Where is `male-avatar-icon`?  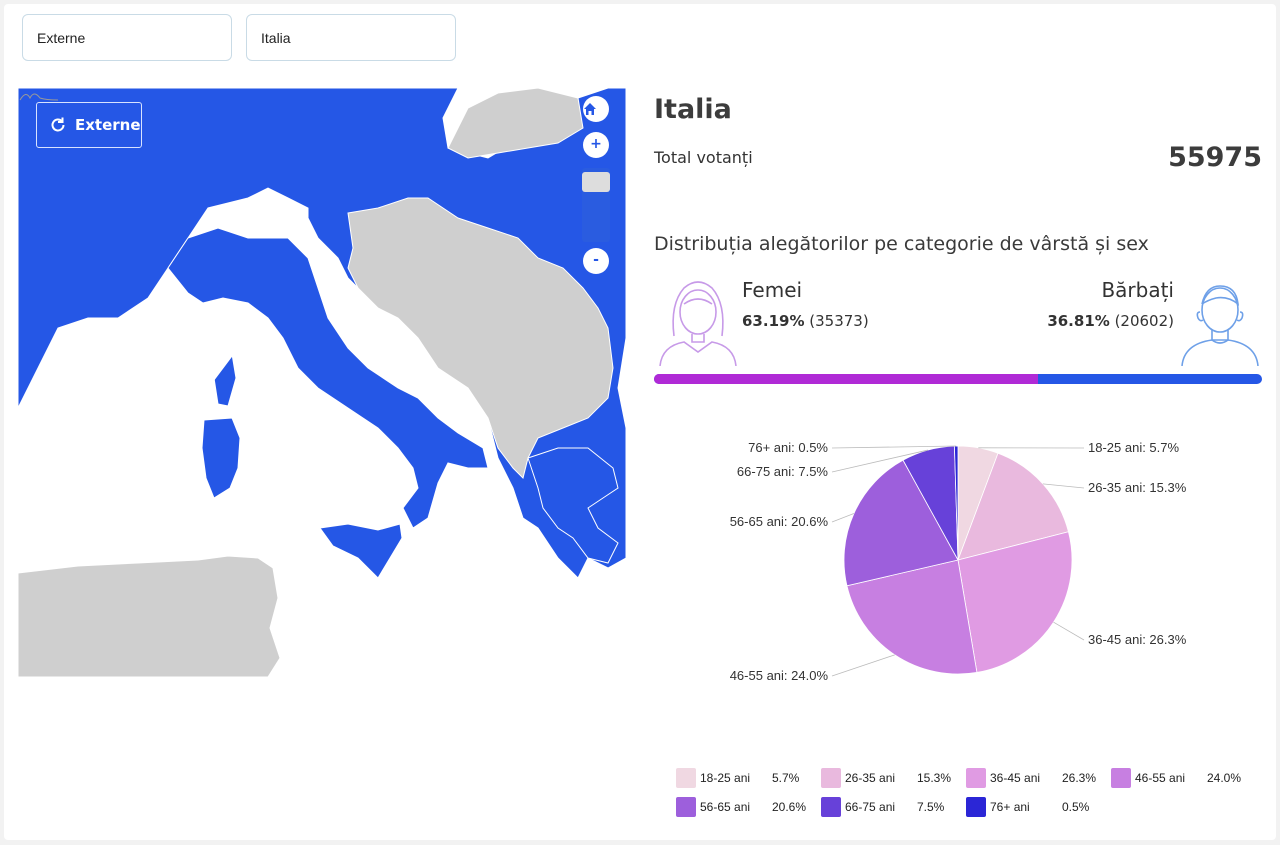
male-avatar-icon is located at coordinates (1220, 325).